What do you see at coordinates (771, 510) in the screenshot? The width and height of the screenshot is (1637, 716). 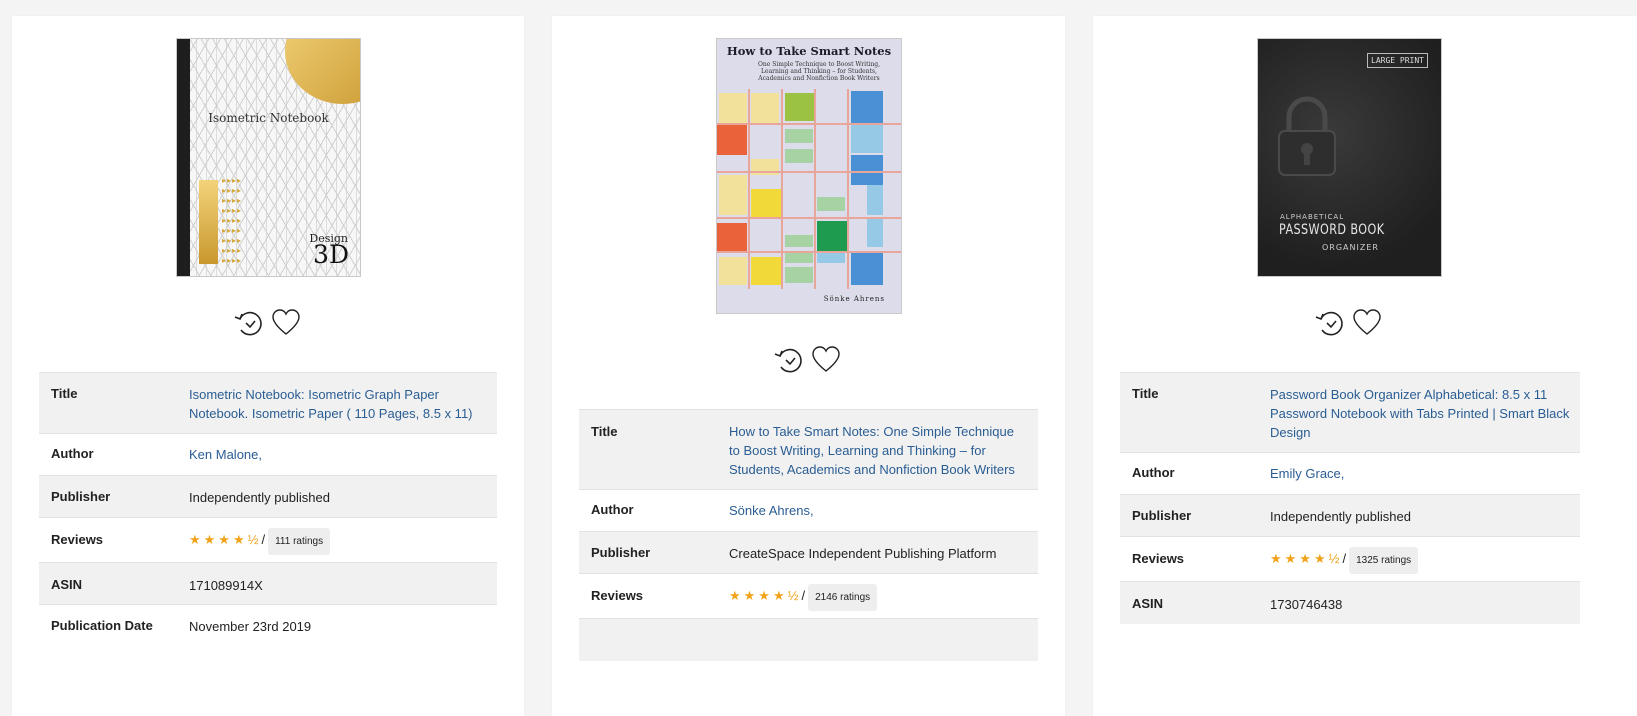 I see `author-link: Sönke Ahrens,` at bounding box center [771, 510].